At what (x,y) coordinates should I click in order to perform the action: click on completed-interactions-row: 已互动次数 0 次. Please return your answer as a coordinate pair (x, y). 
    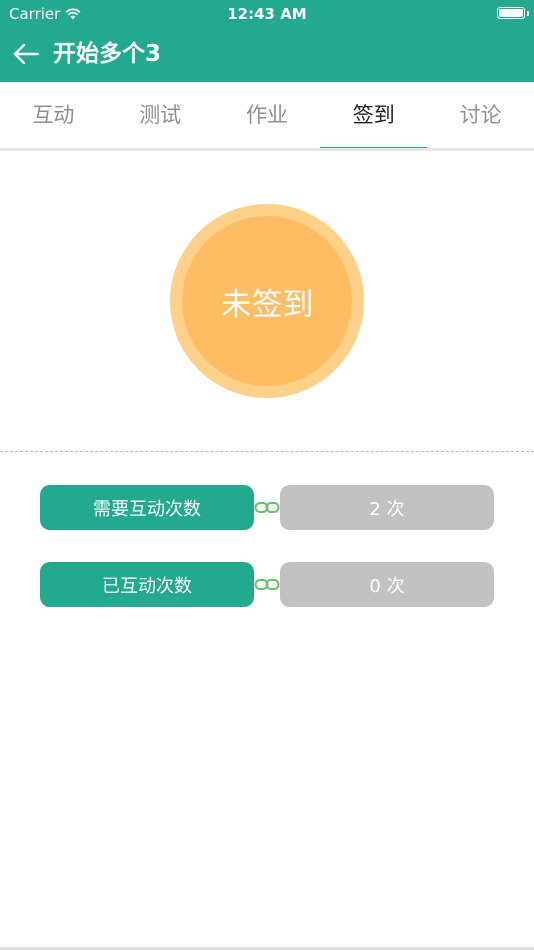
    Looking at the image, I should click on (267, 584).